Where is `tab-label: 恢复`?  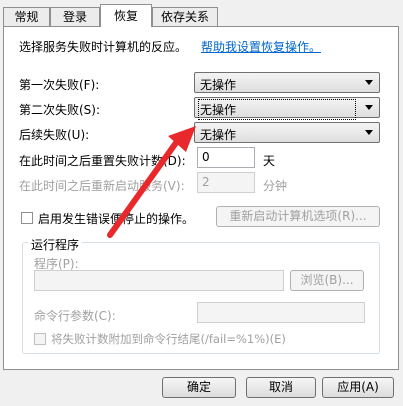 tab-label: 恢复 is located at coordinates (125, 16).